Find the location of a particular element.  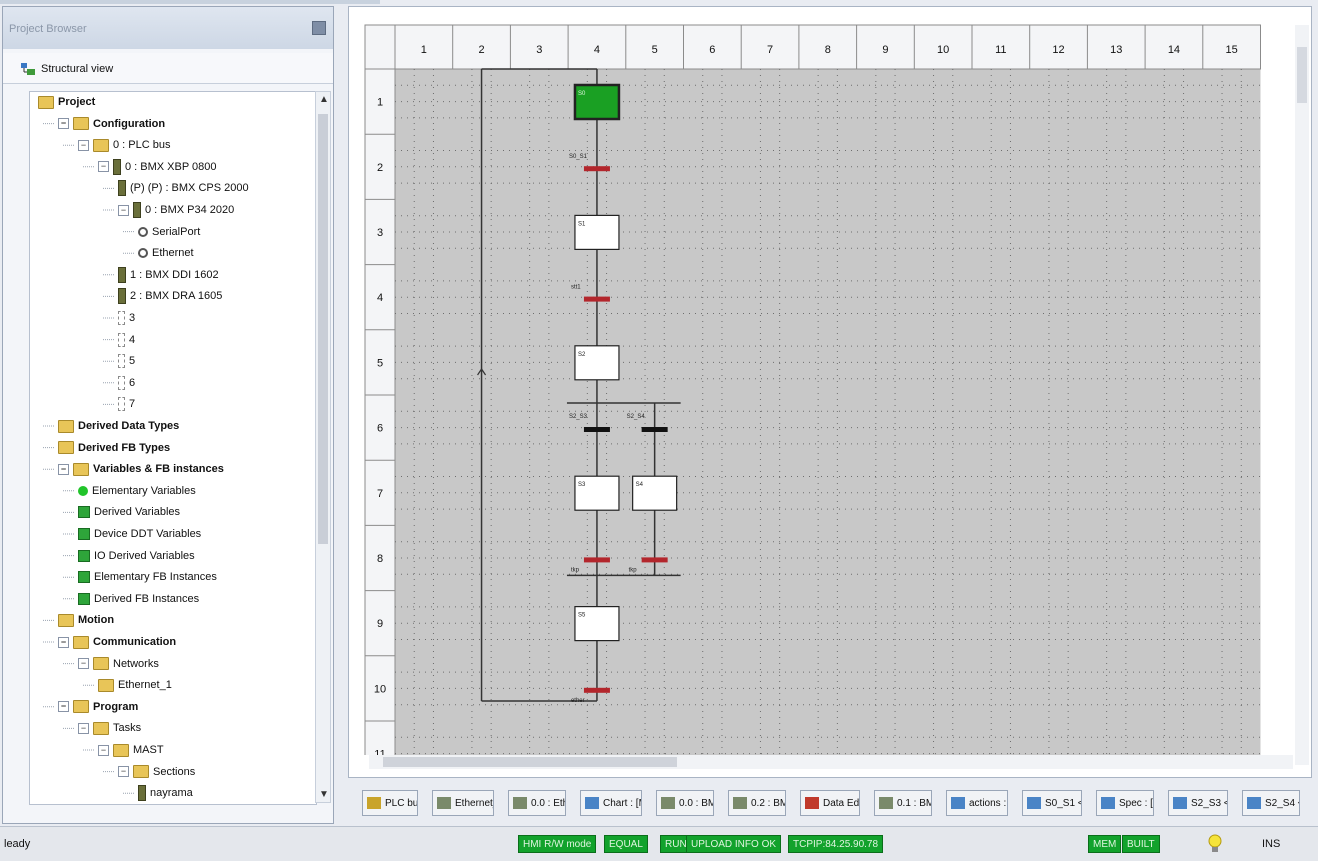

tree-node: 4 is located at coordinates (126, 340).